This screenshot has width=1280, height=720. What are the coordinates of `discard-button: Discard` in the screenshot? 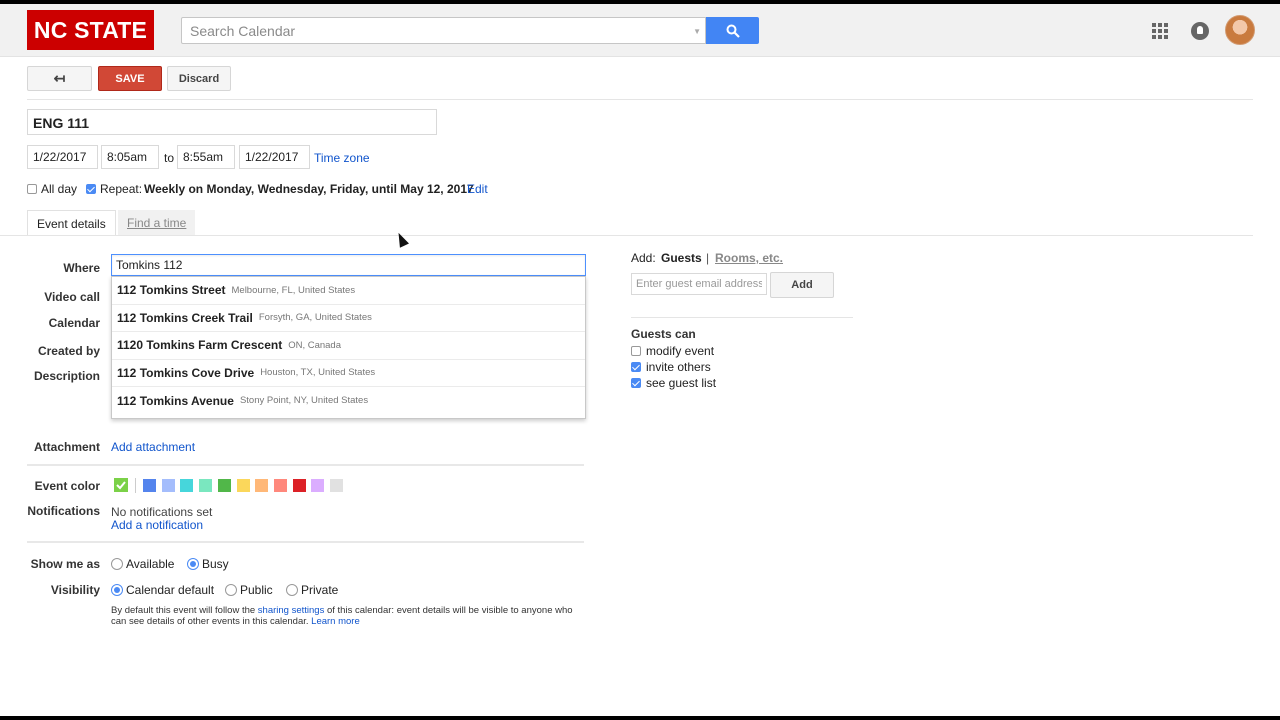 It's located at (199, 78).